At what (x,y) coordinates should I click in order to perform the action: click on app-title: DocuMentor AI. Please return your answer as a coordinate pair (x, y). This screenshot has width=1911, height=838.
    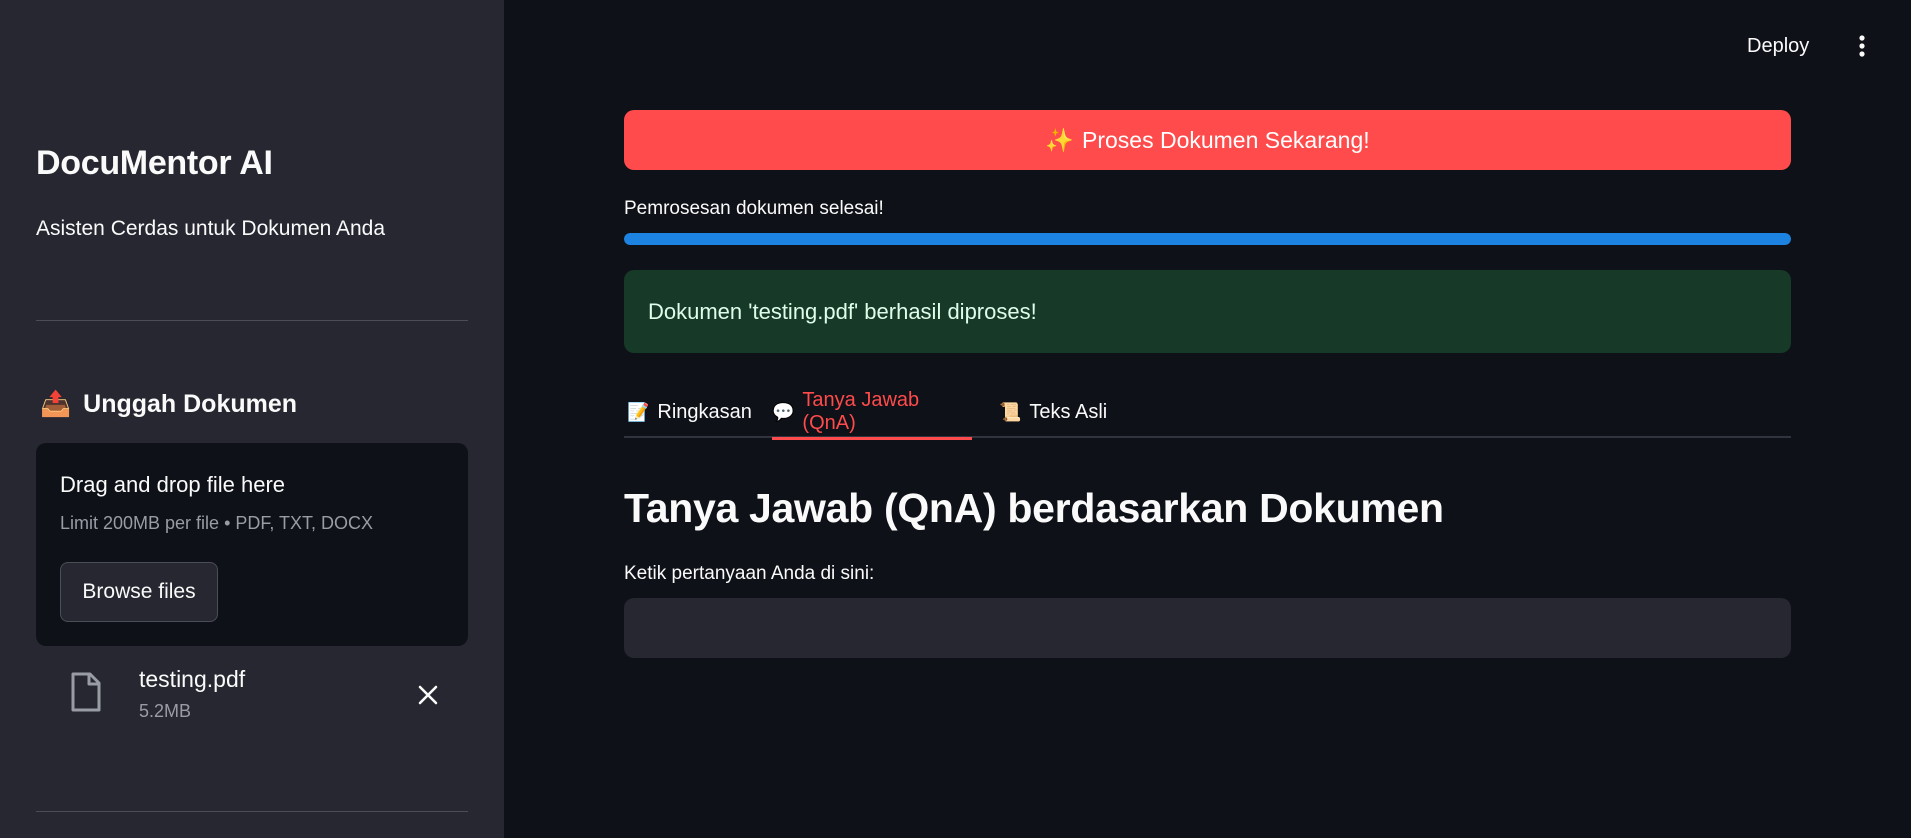
    Looking at the image, I should click on (154, 163).